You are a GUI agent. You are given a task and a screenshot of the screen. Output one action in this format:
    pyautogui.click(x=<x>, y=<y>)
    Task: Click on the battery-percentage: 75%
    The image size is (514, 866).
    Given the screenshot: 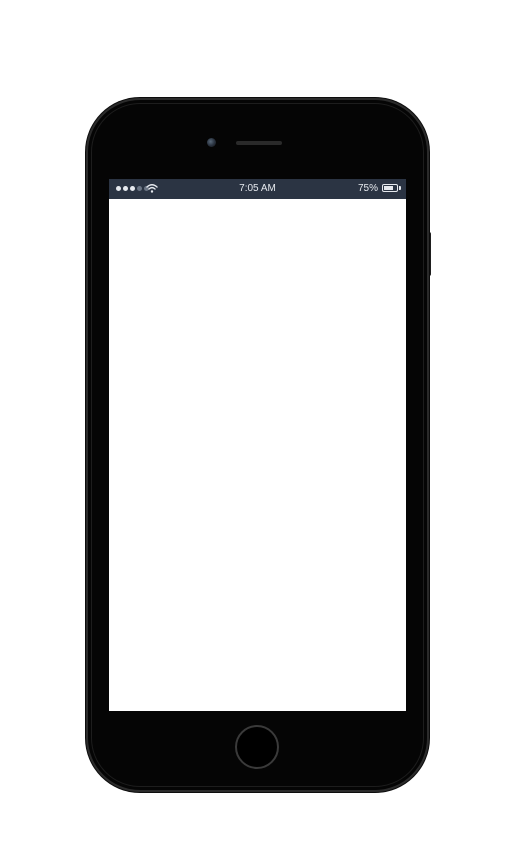 What is the action you would take?
    pyautogui.click(x=367, y=188)
    